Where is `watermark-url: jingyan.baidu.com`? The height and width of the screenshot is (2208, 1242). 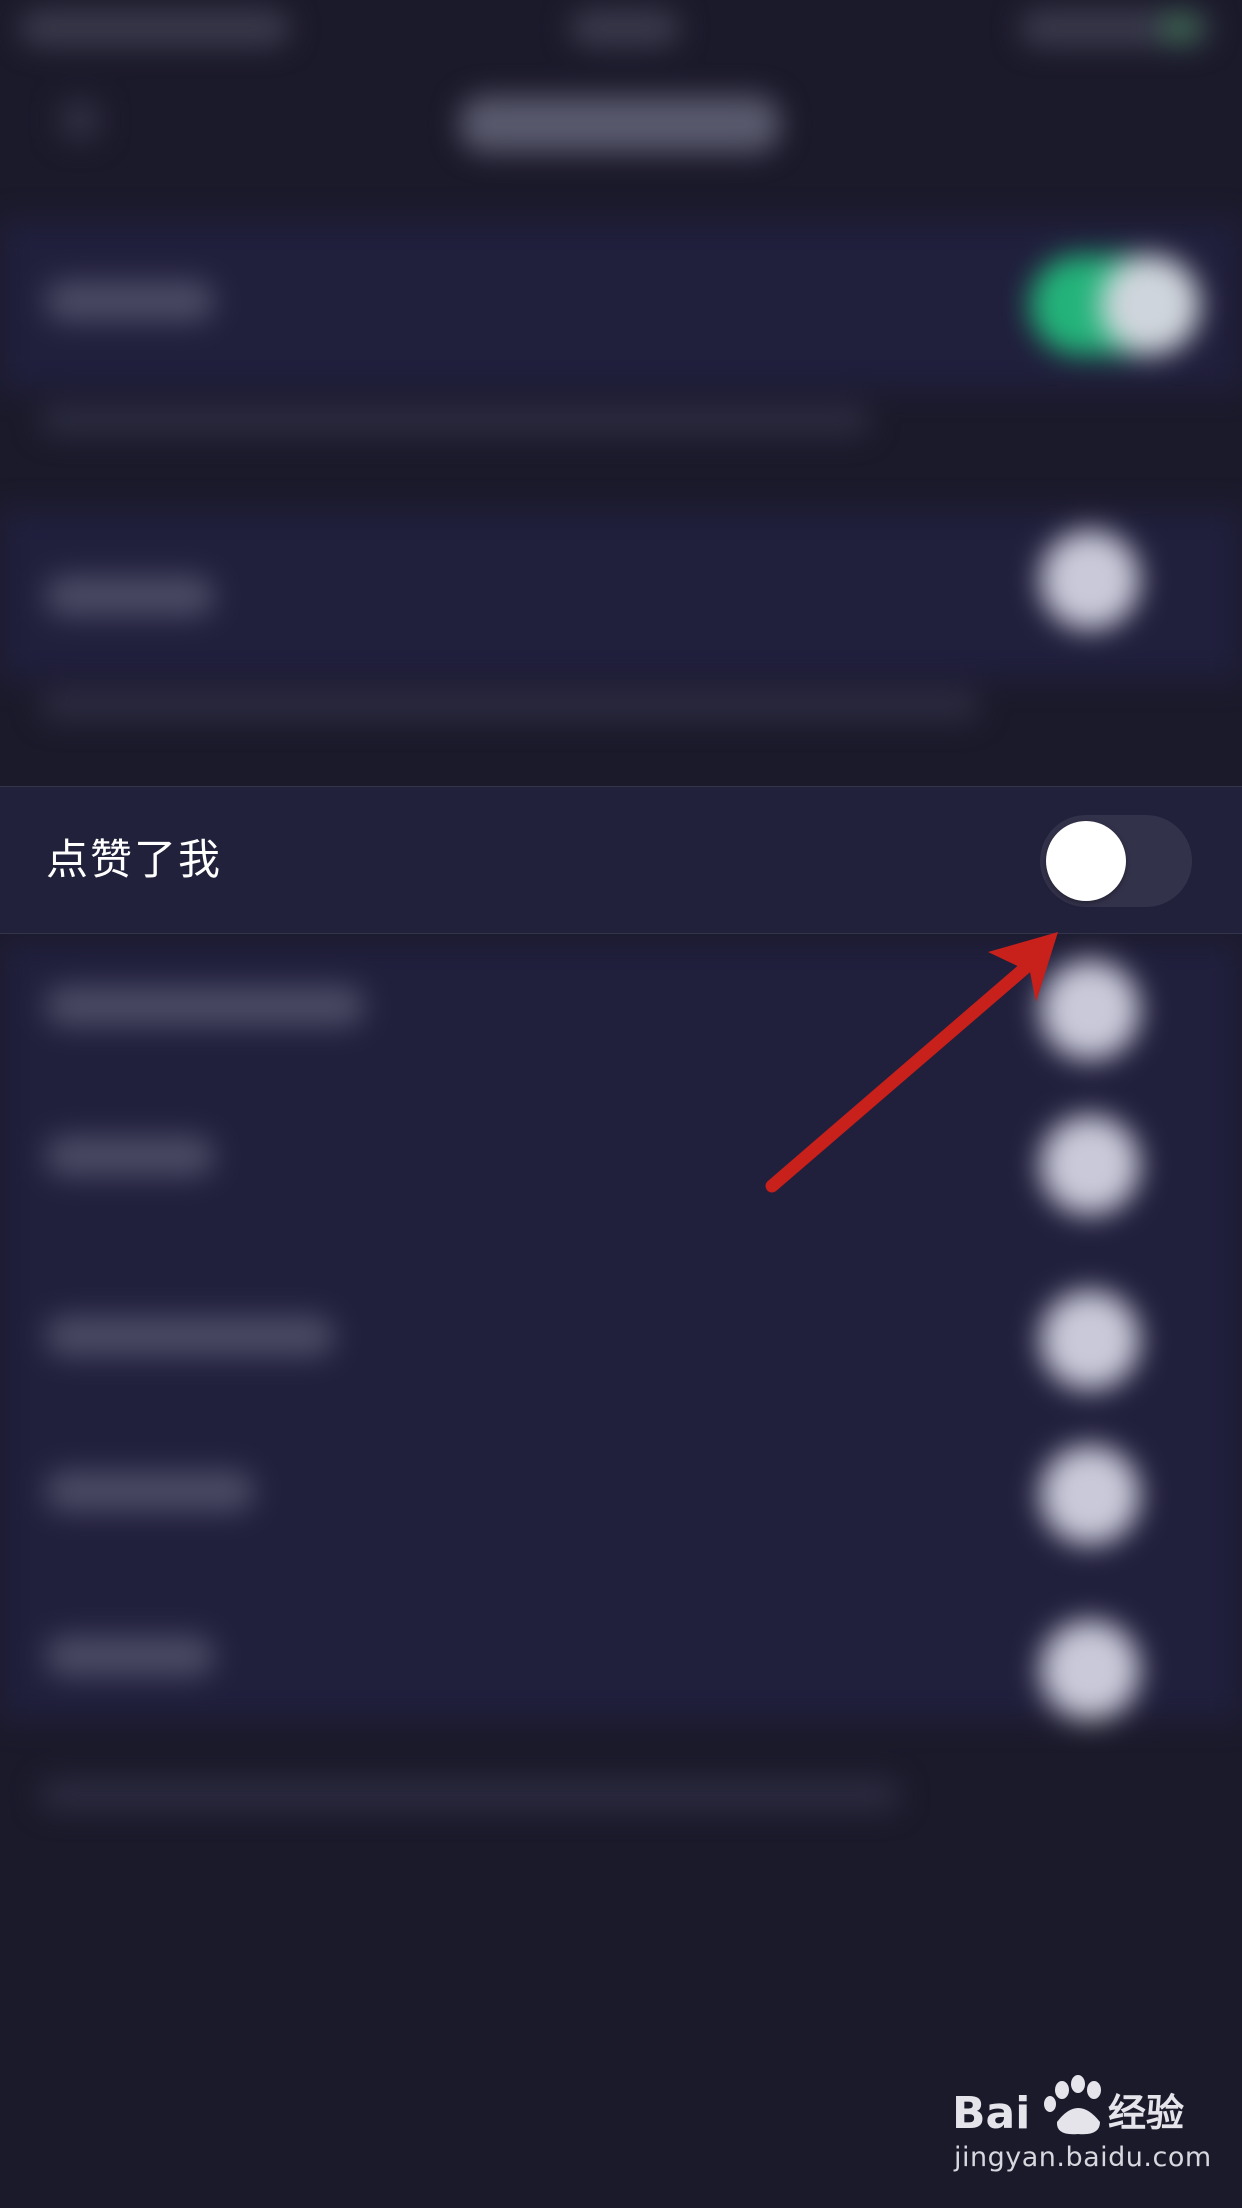 watermark-url: jingyan.baidu.com is located at coordinates (1083, 2157).